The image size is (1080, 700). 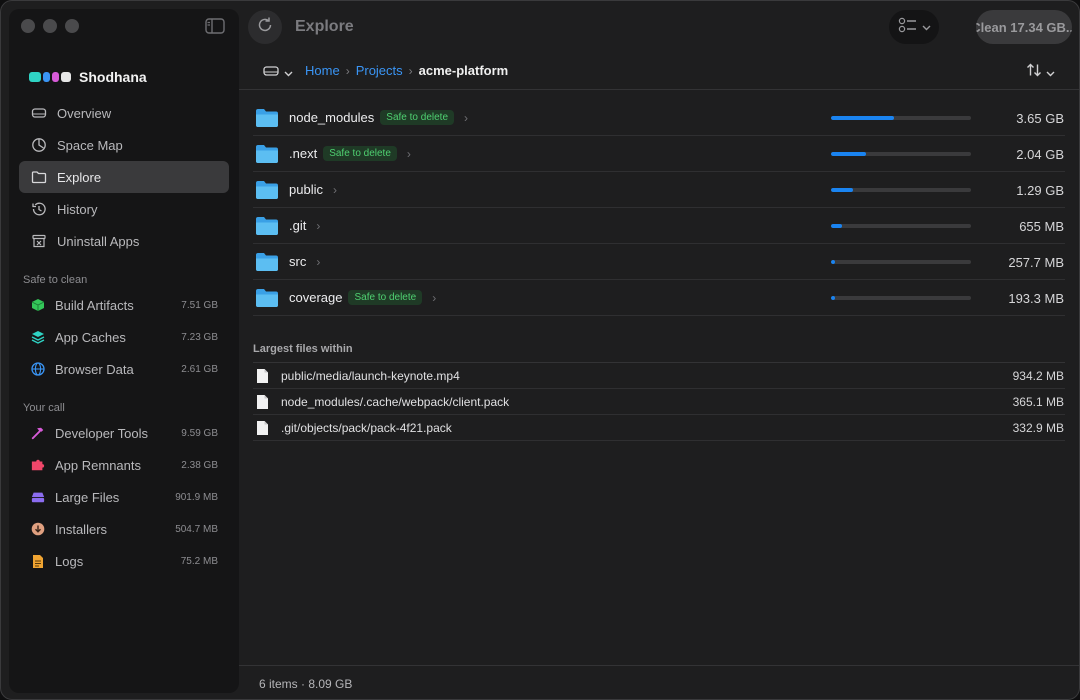 What do you see at coordinates (38, 497) in the screenshot?
I see `stack-icon` at bounding box center [38, 497].